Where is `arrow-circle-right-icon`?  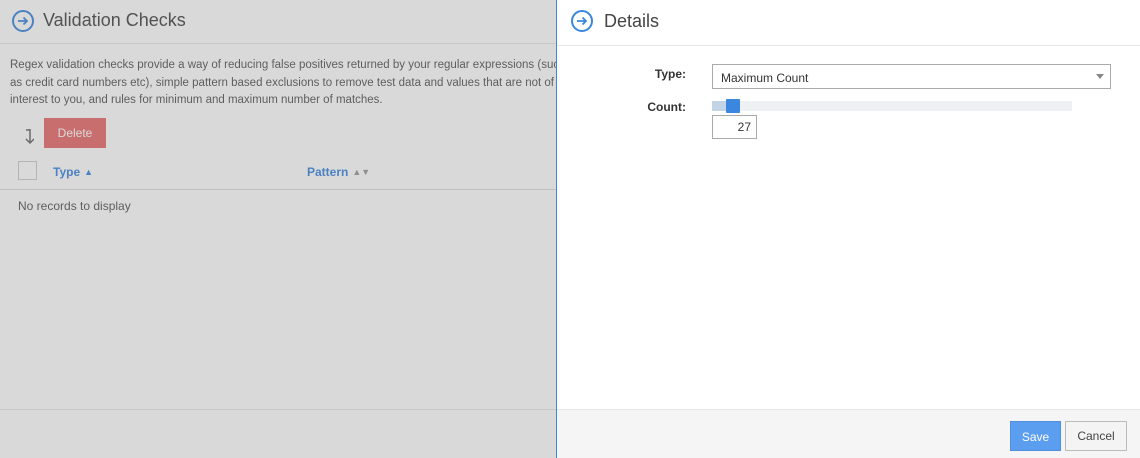 arrow-circle-right-icon is located at coordinates (582, 21).